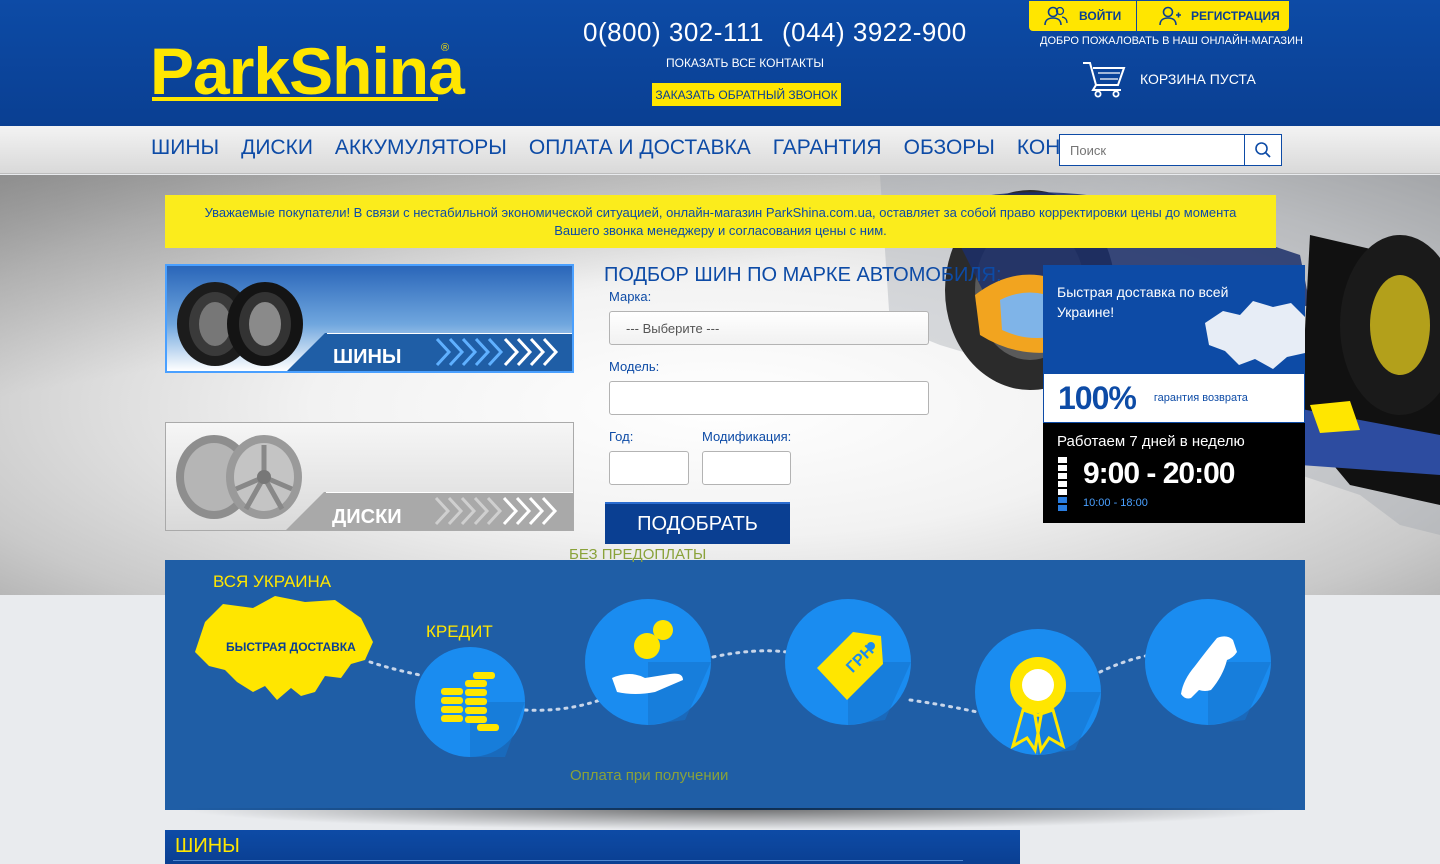 The image size is (1440, 864). What do you see at coordinates (1171, 41) in the screenshot?
I see `welcome-text: ДОБРО ПОЖАЛОВАТЬ В НАШ ОНЛАЙН-МАГАЗИН` at bounding box center [1171, 41].